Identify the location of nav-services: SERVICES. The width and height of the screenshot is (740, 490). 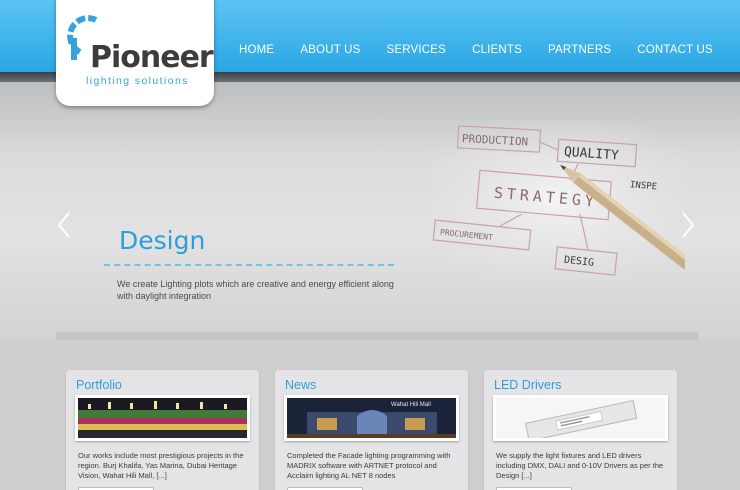
(417, 50).